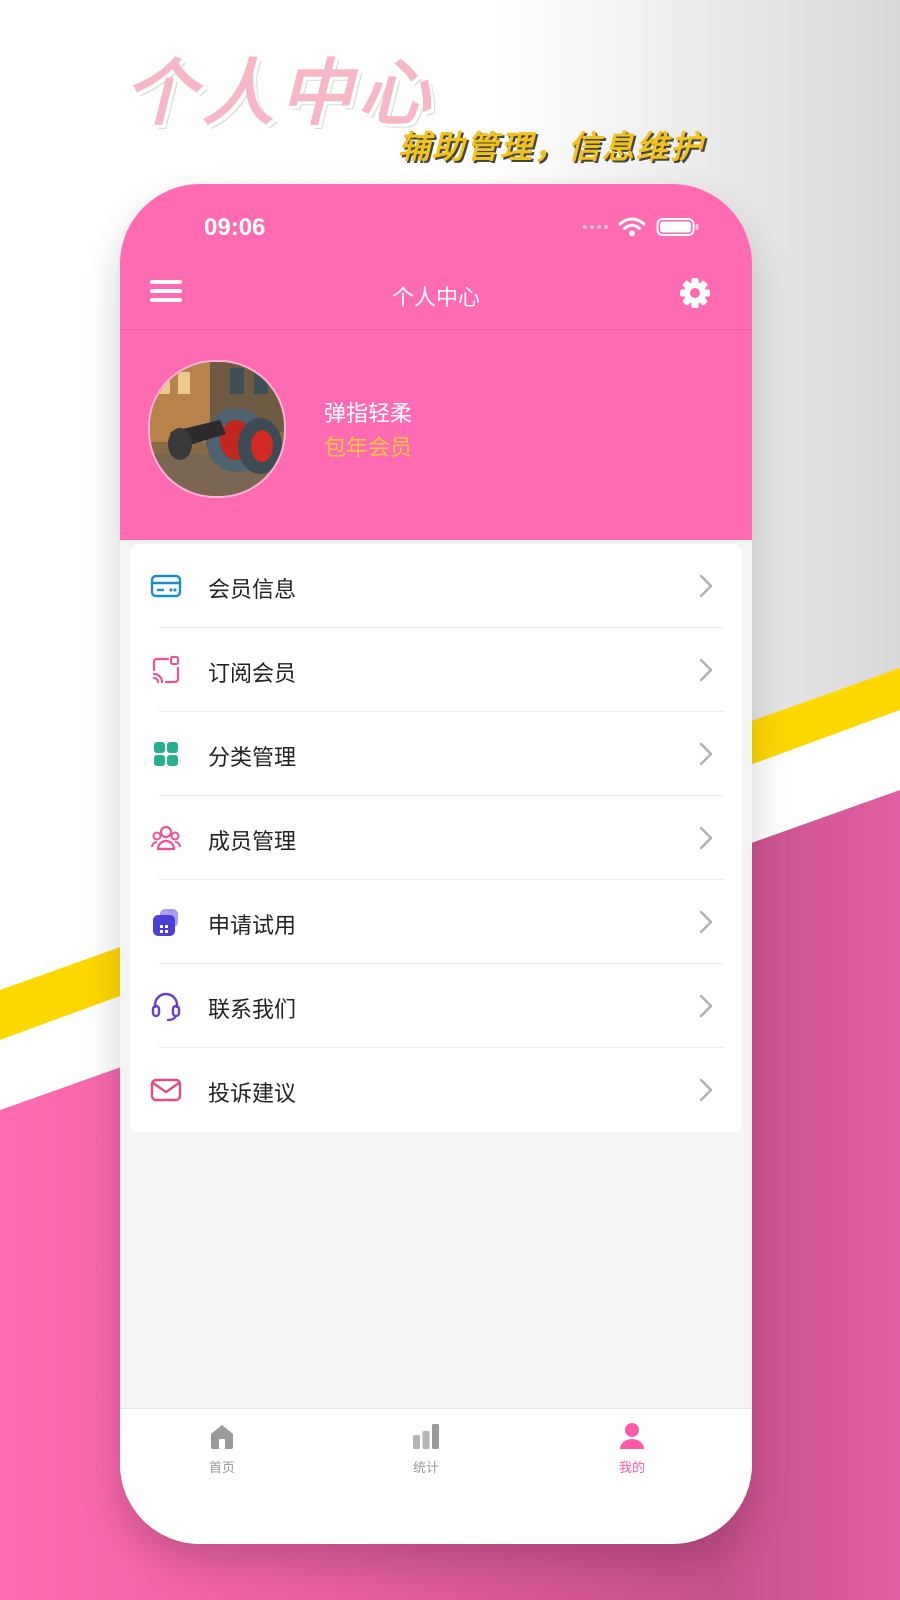 The height and width of the screenshot is (1600, 900). I want to click on menu-item-label: 投诉建议, so click(252, 1094).